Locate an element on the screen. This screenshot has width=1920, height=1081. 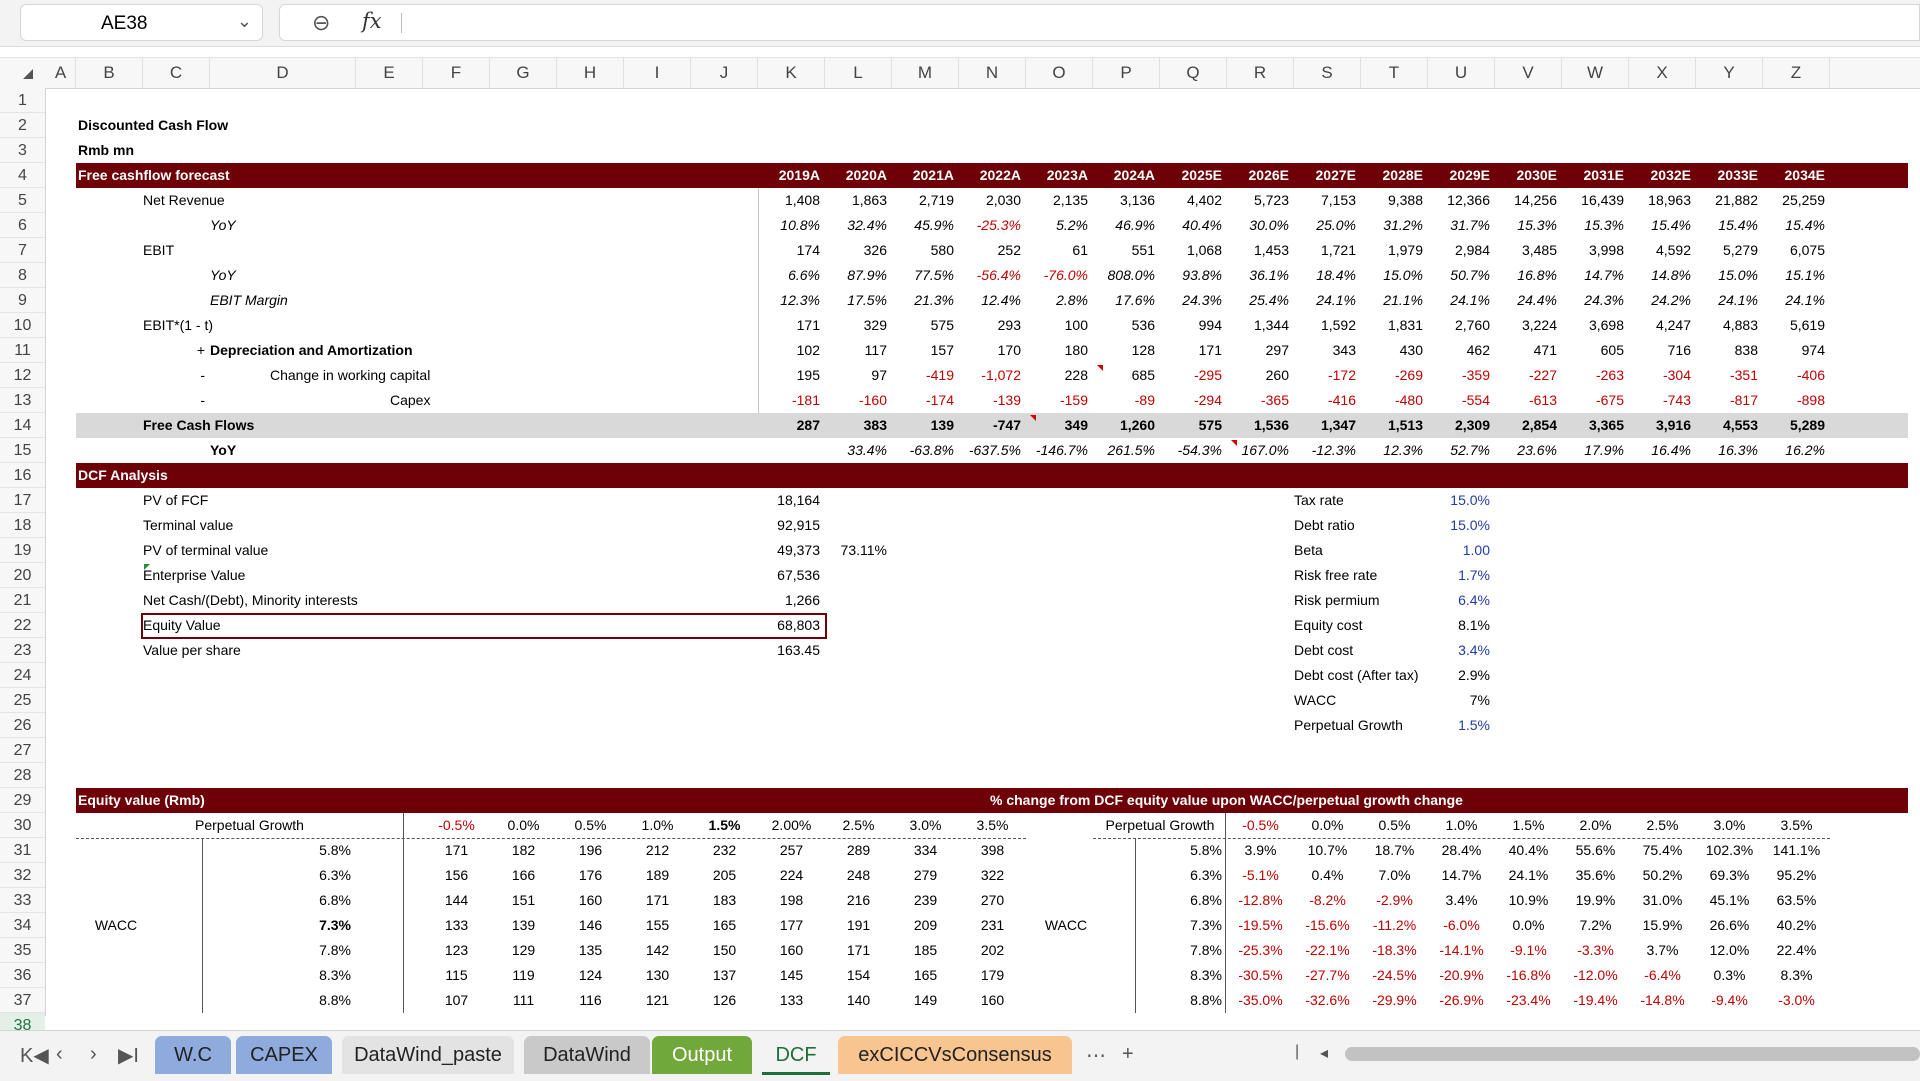
tab-exciccvsconsensus: exCICCVsConsensus is located at coordinates (955, 1055).